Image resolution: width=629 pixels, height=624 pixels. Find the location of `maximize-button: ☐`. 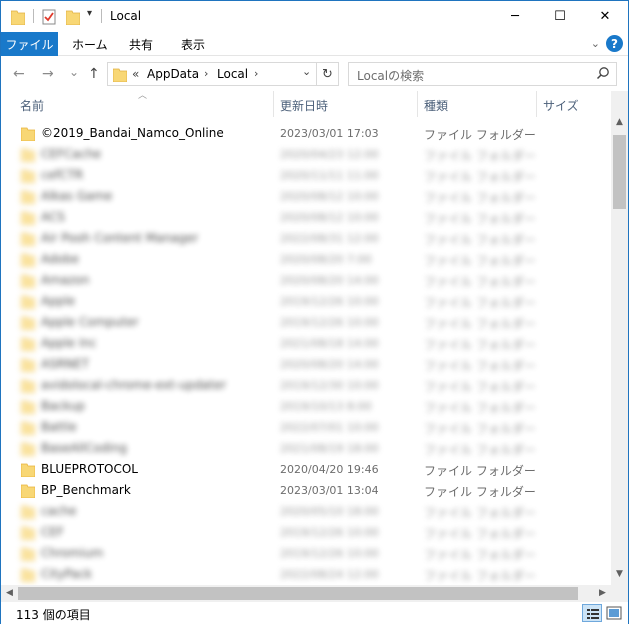

maximize-button: ☐ is located at coordinates (560, 16).